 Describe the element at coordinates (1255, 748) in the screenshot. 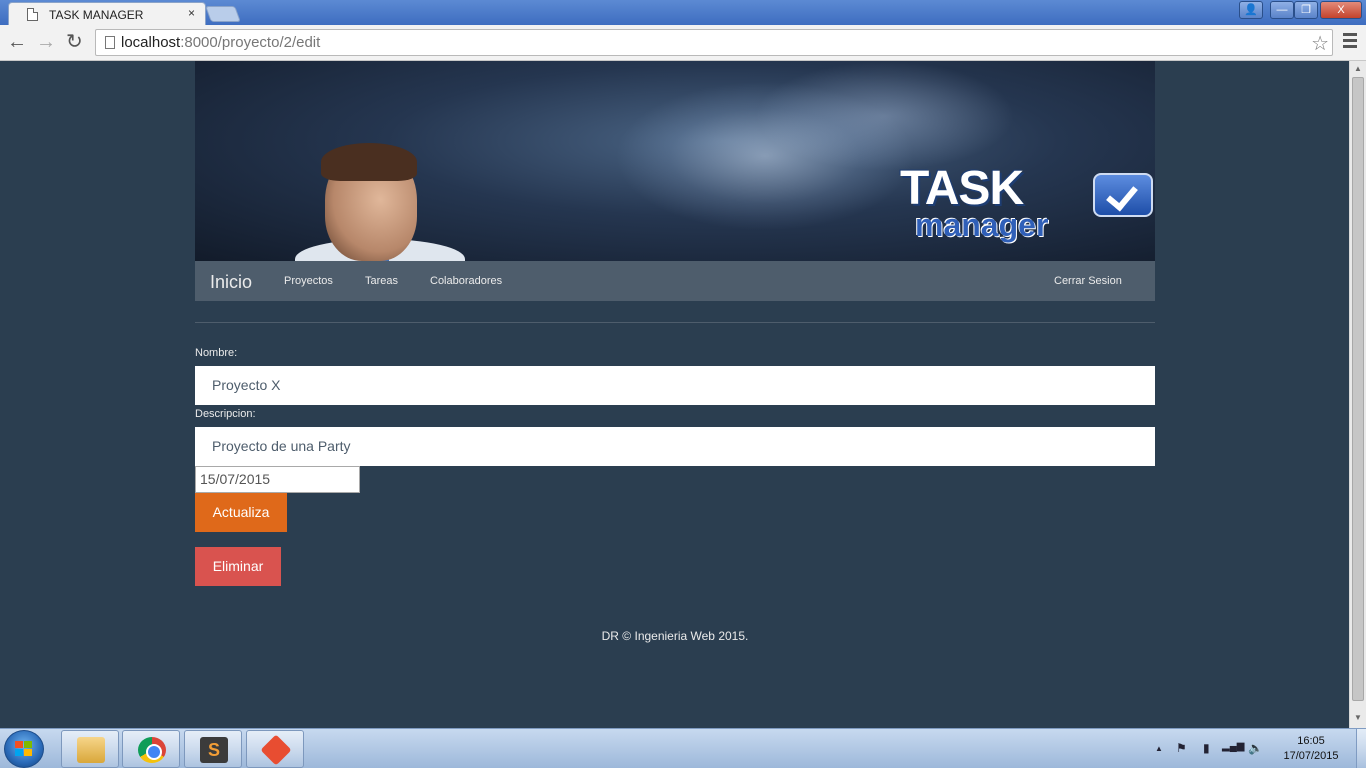

I see `volume-icon: 🔈` at that location.